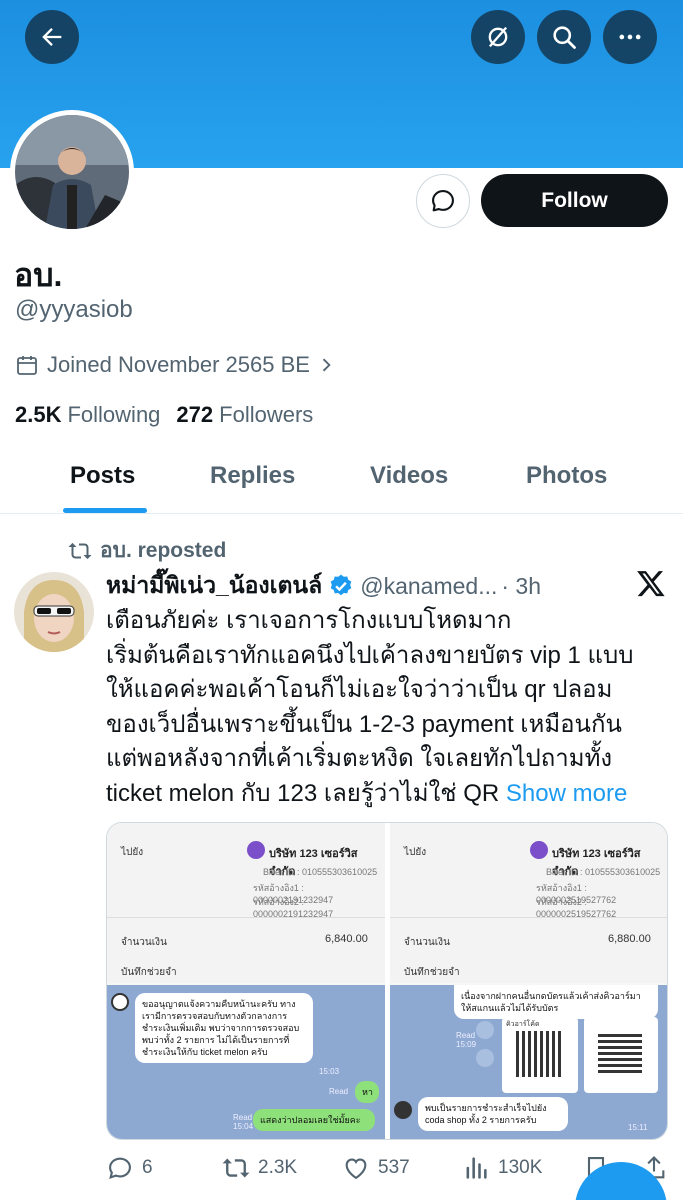 Image resolution: width=683 pixels, height=1200 pixels. What do you see at coordinates (72, 172) in the screenshot?
I see `profile-avatar` at bounding box center [72, 172].